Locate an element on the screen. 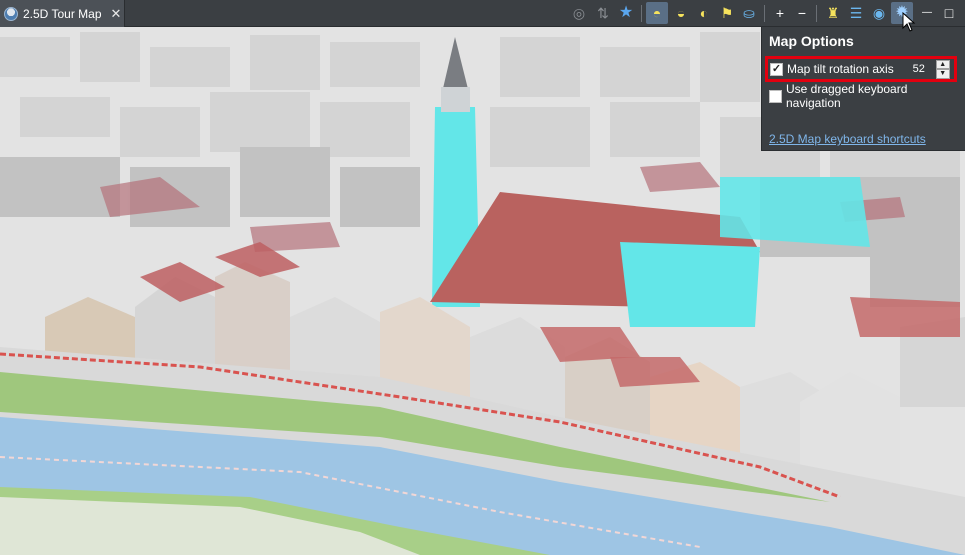 The width and height of the screenshot is (965, 555). bucket-icon: ⛀ is located at coordinates (749, 13).